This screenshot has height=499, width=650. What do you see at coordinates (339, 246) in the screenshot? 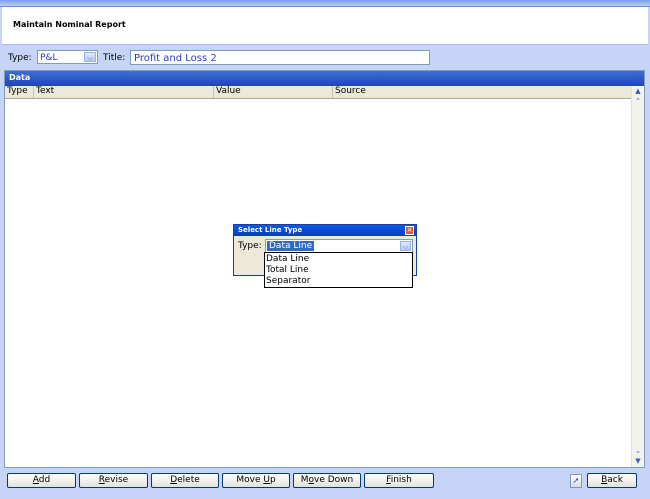
I see `line-type-select: Data Line ⌵` at bounding box center [339, 246].